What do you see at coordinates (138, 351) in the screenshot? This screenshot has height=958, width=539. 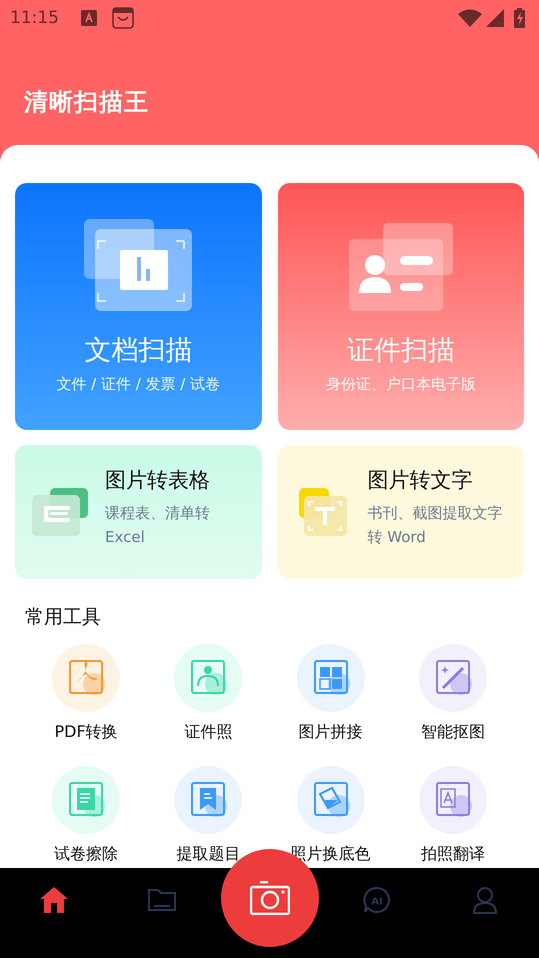 I see `card-title: 文档扫描` at bounding box center [138, 351].